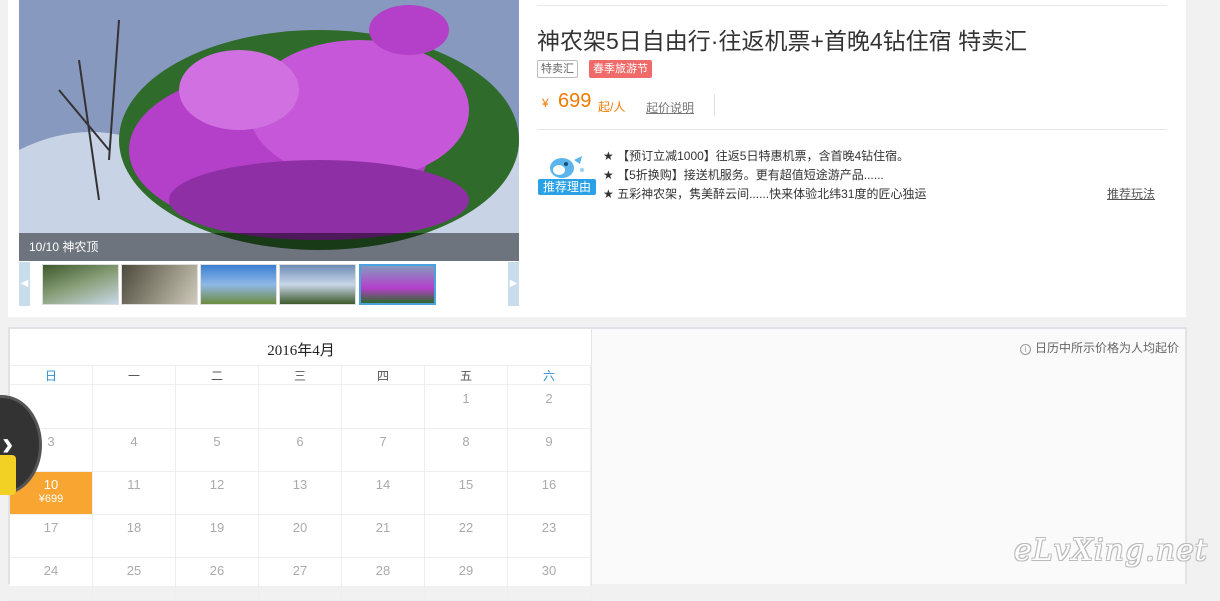 The height and width of the screenshot is (601, 1220). Describe the element at coordinates (557, 69) in the screenshot. I see `sale-tag: 特卖汇` at that location.